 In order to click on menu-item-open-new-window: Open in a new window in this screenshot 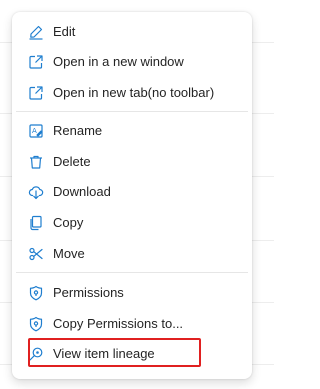, I will do `click(132, 62)`.